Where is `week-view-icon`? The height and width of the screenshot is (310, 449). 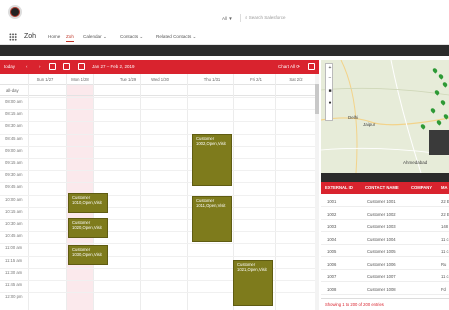 week-view-icon is located at coordinates (66, 66).